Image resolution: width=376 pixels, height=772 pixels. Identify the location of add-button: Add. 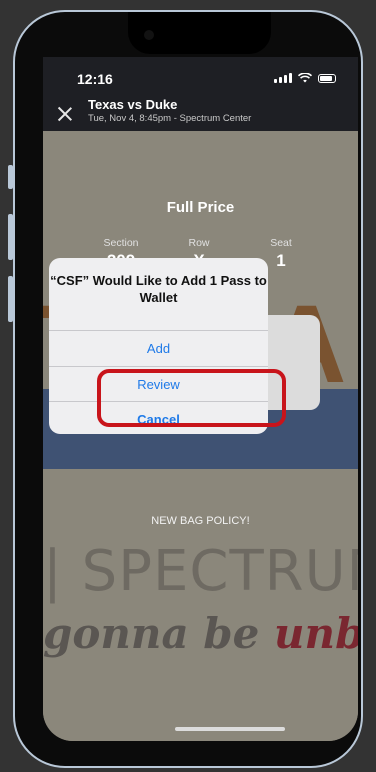
(158, 347).